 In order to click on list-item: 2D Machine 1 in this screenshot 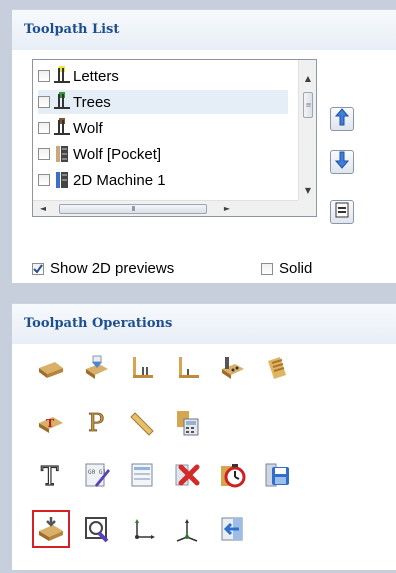, I will do `click(102, 180)`.